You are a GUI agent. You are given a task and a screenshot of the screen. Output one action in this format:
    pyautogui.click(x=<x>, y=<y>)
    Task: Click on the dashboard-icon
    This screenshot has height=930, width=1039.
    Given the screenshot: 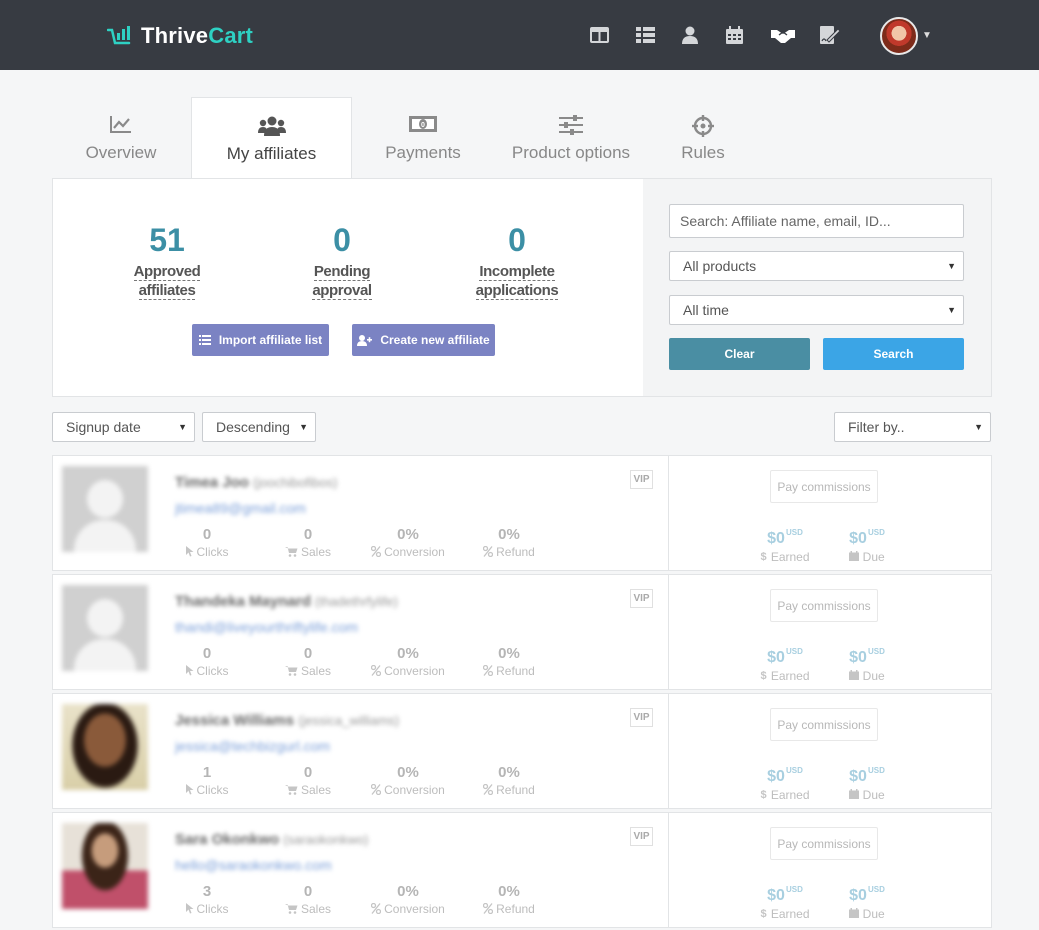 What is the action you would take?
    pyautogui.click(x=599, y=35)
    